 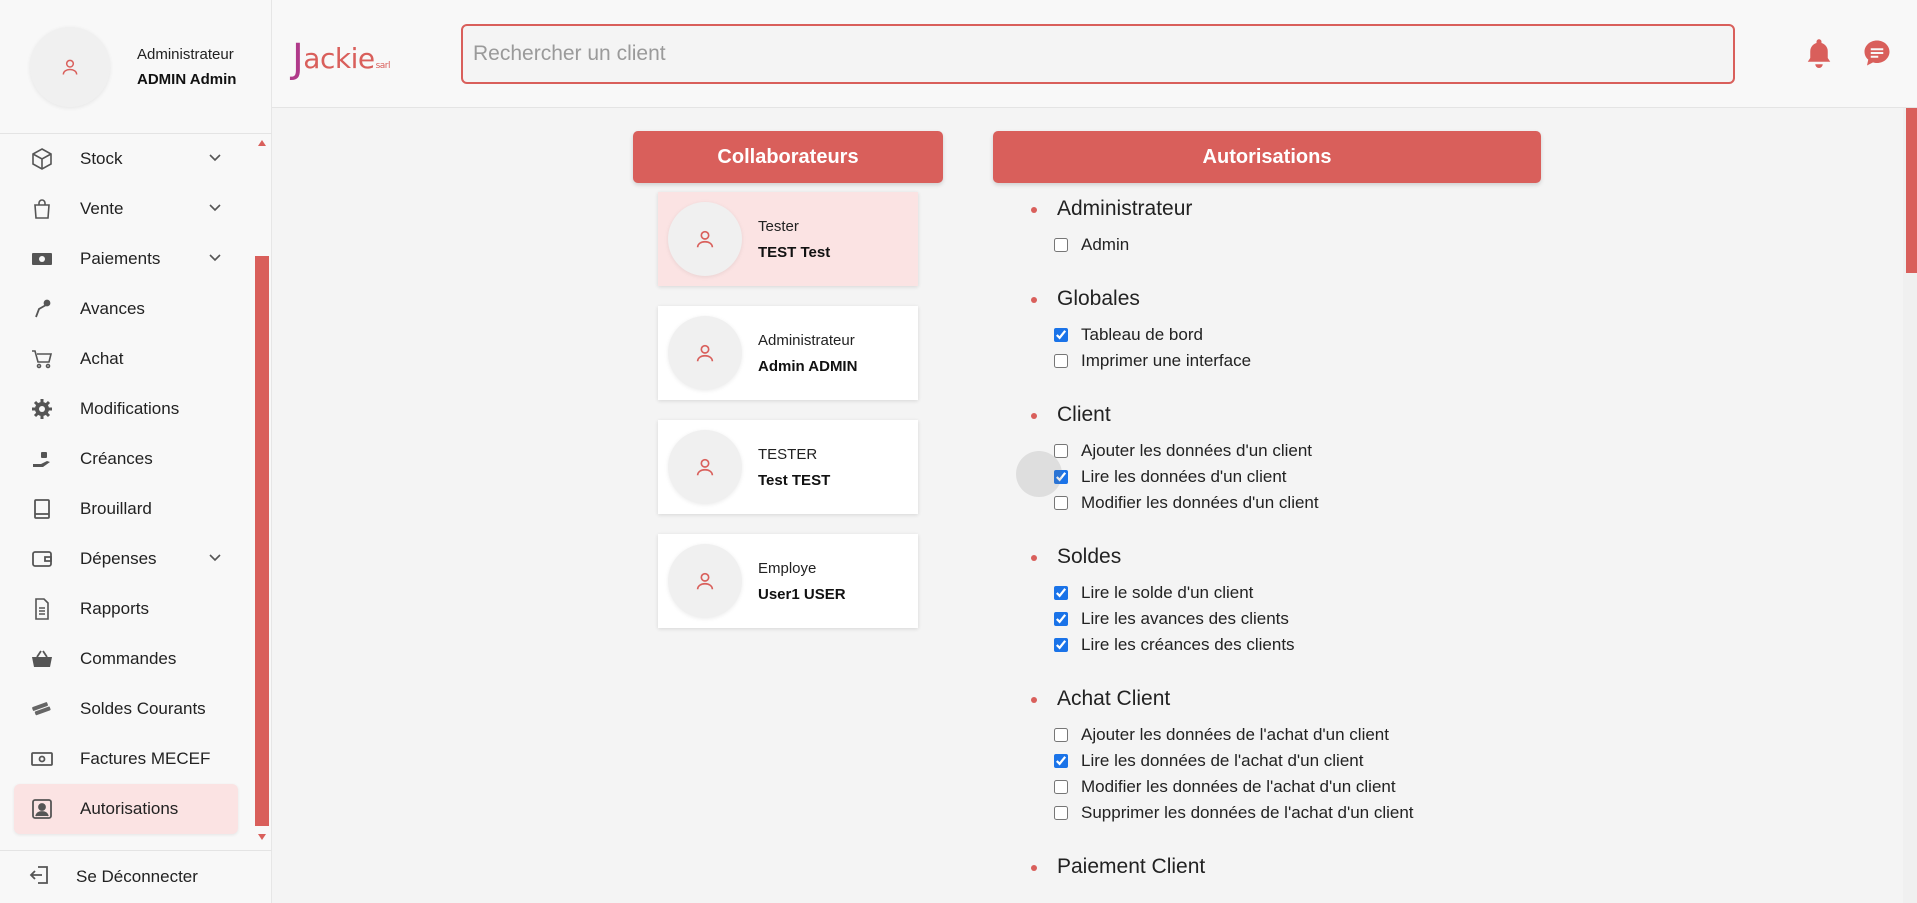 I want to click on document-icon, so click(x=42, y=609).